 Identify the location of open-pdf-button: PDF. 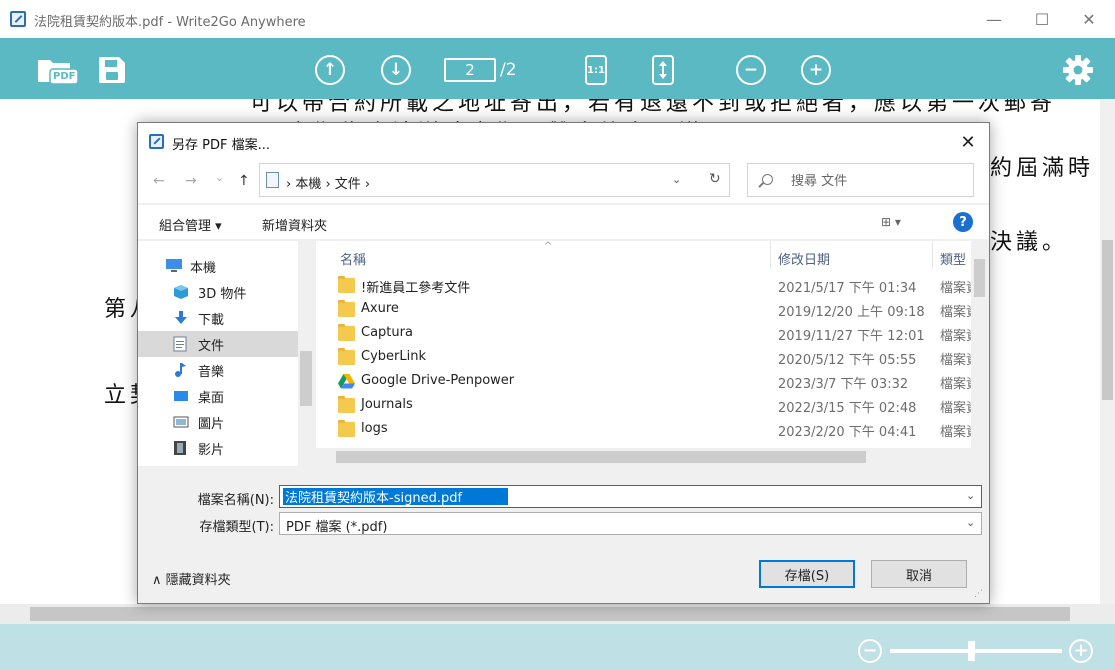
(58, 70).